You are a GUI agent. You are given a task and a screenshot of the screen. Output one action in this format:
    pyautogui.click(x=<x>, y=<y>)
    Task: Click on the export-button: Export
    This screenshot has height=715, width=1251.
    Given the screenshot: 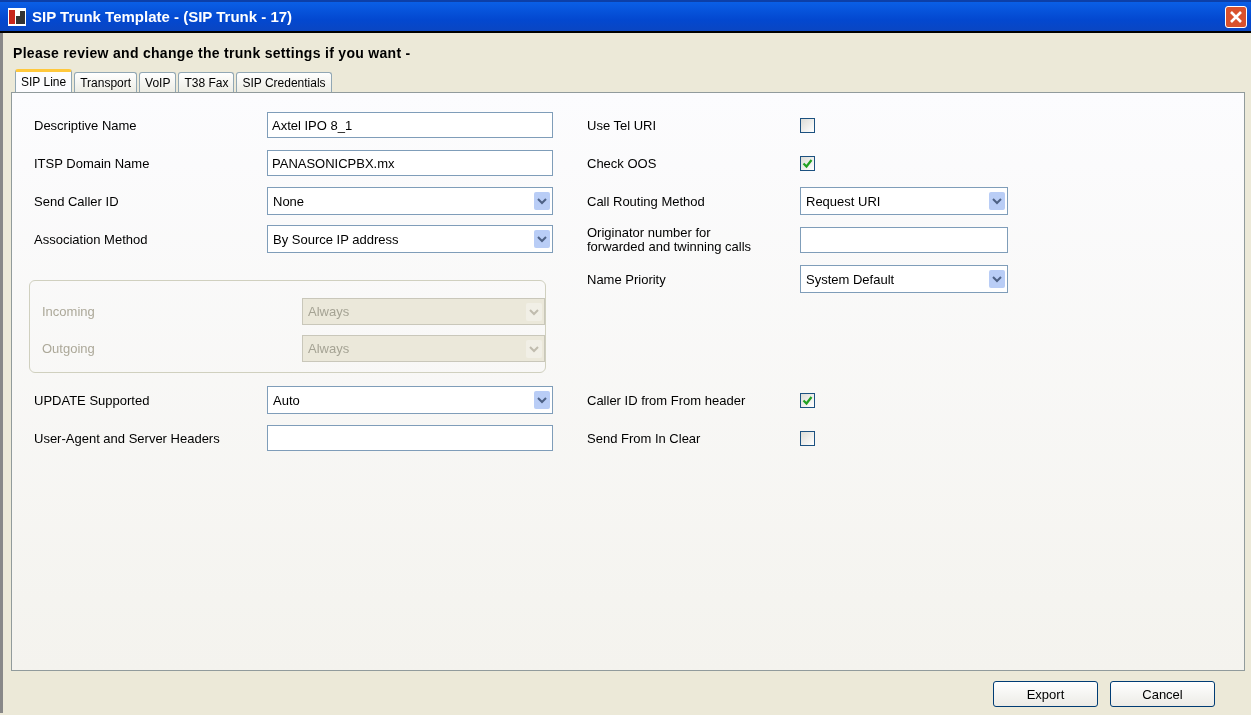 What is the action you would take?
    pyautogui.click(x=1045, y=694)
    